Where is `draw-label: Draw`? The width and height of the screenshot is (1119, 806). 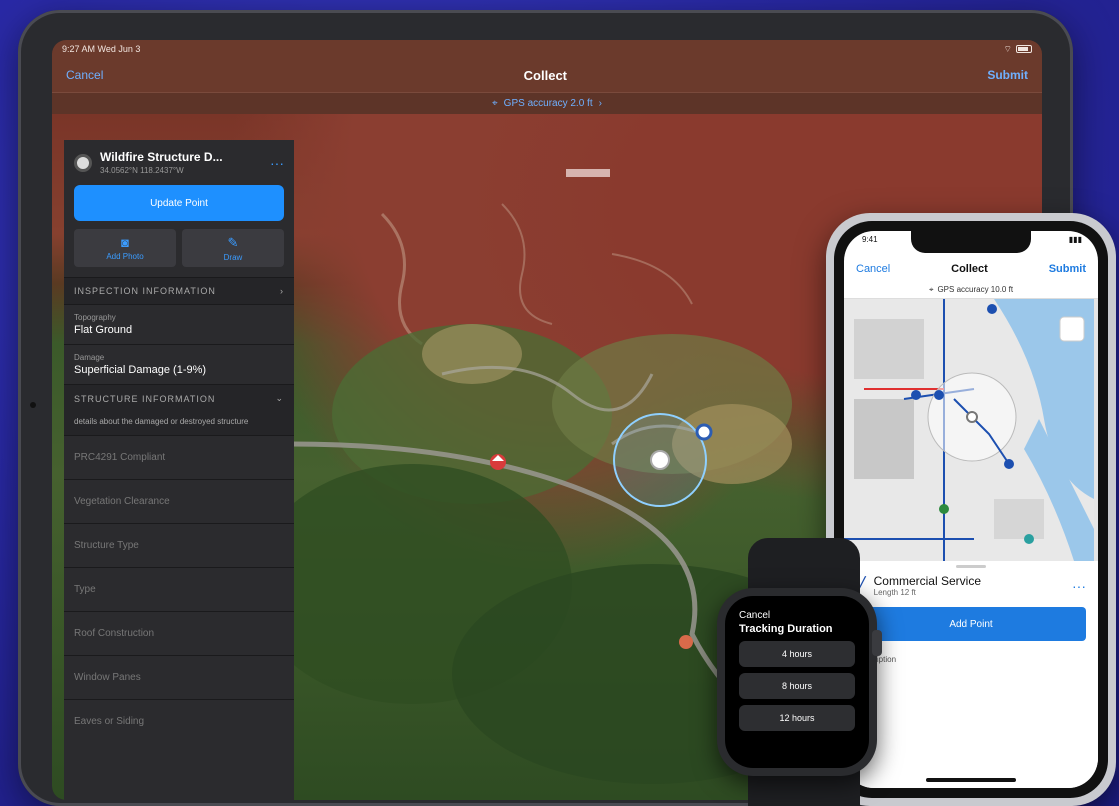
draw-label: Draw is located at coordinates (233, 257).